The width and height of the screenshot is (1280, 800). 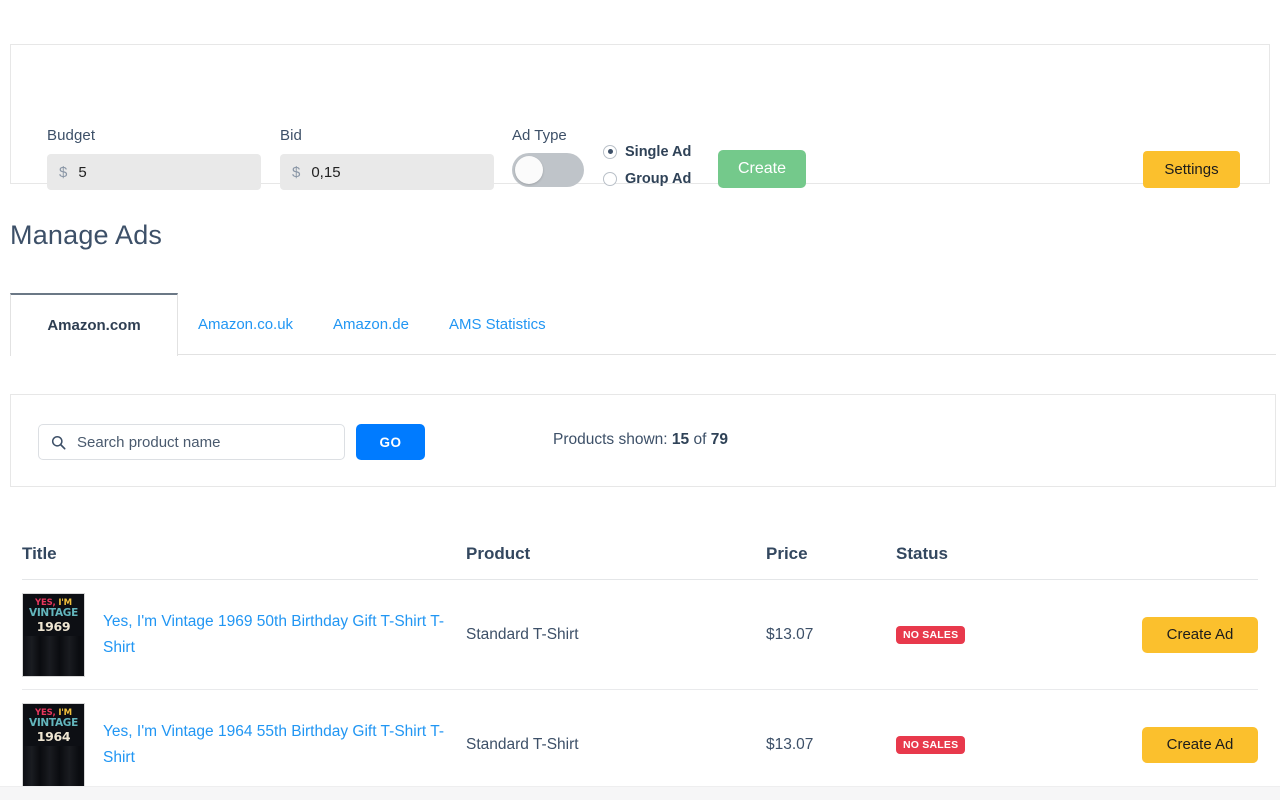 What do you see at coordinates (762, 169) in the screenshot?
I see `create-button: Create` at bounding box center [762, 169].